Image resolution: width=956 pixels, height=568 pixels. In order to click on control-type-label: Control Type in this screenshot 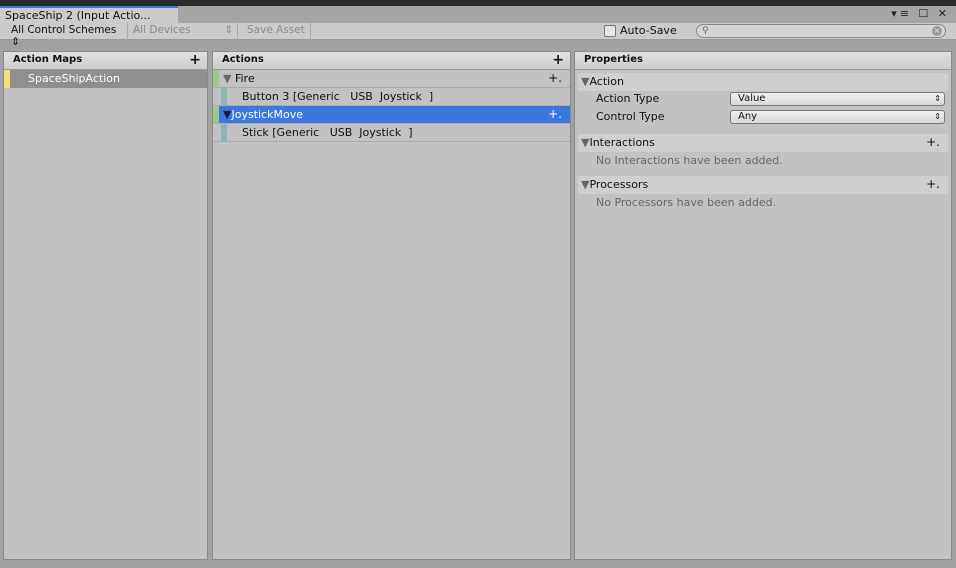, I will do `click(630, 116)`.